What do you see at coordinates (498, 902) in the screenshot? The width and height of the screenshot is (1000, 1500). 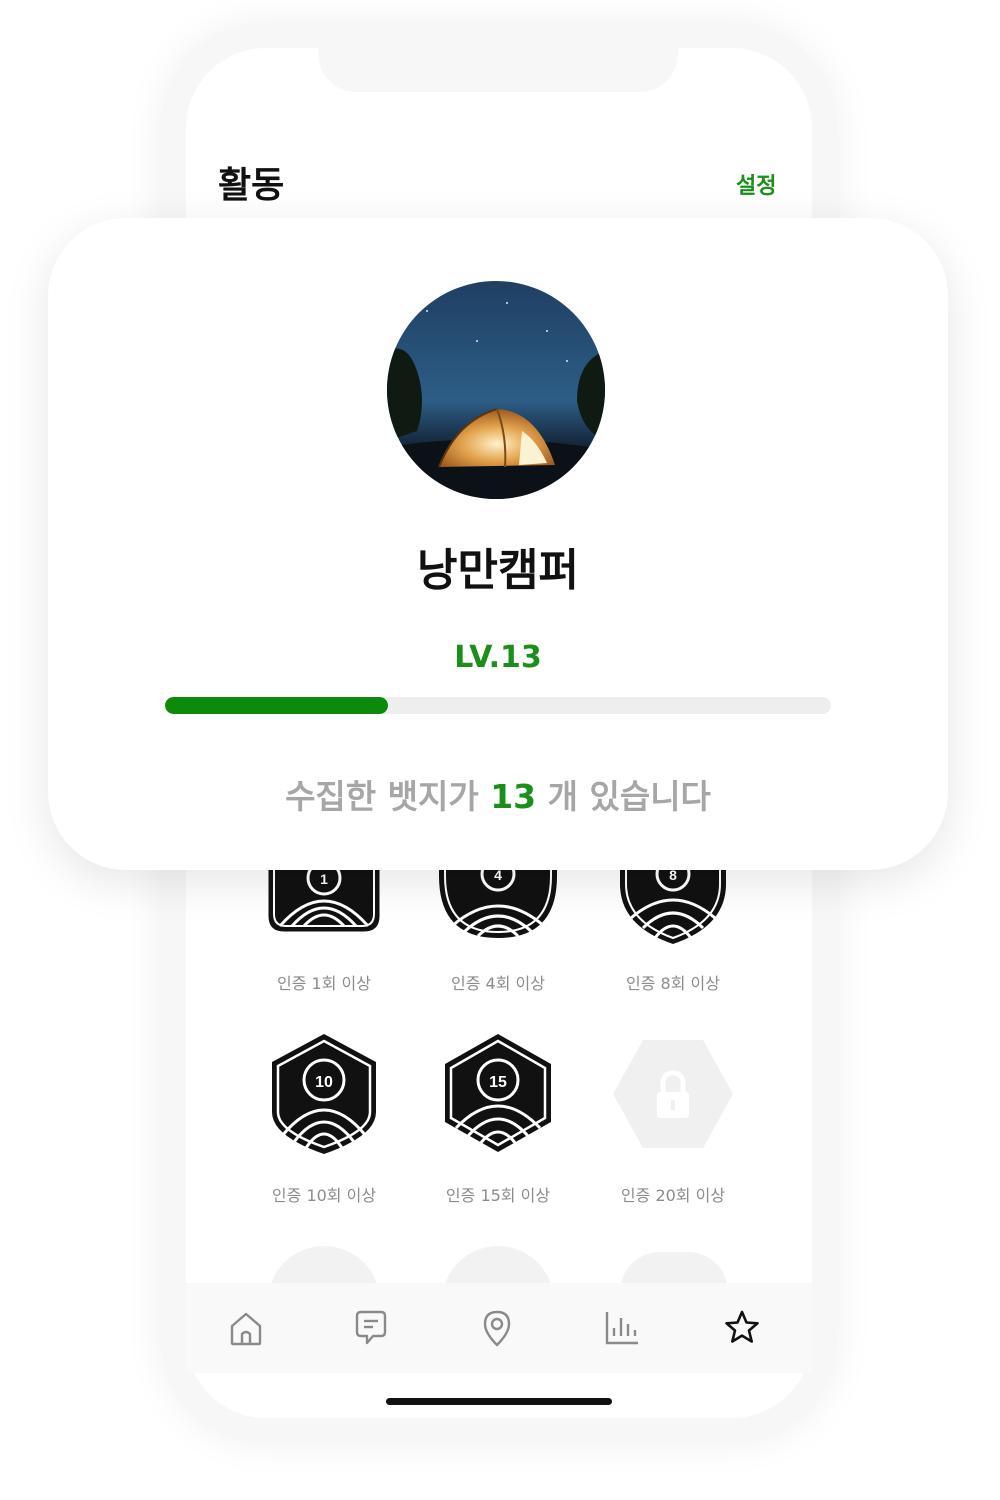 I see `badge-4: 4` at bounding box center [498, 902].